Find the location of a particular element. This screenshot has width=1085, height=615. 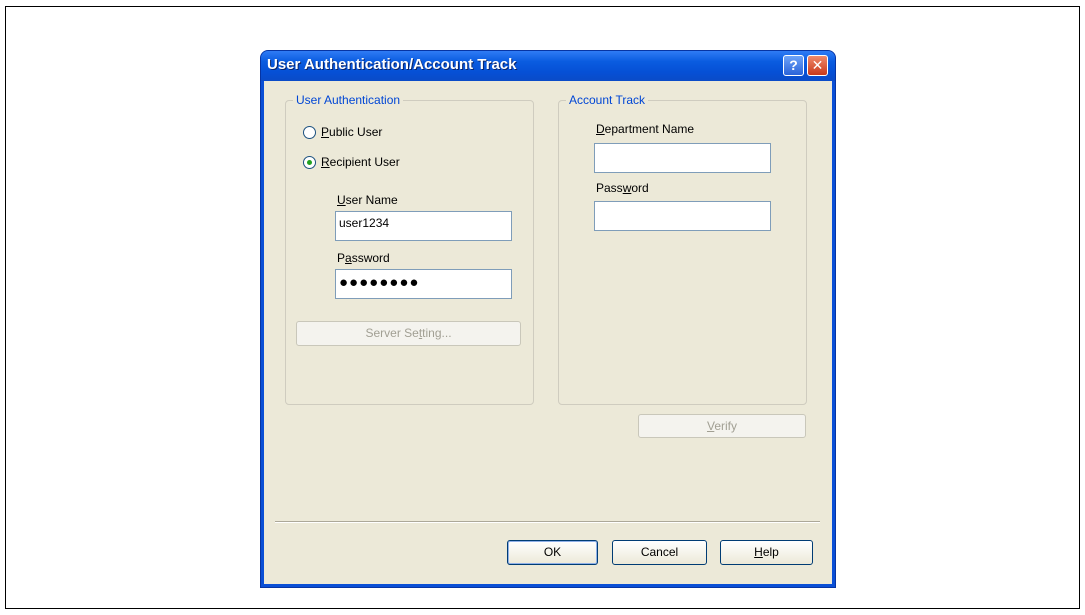

department-name-label: Department Name is located at coordinates (645, 129).